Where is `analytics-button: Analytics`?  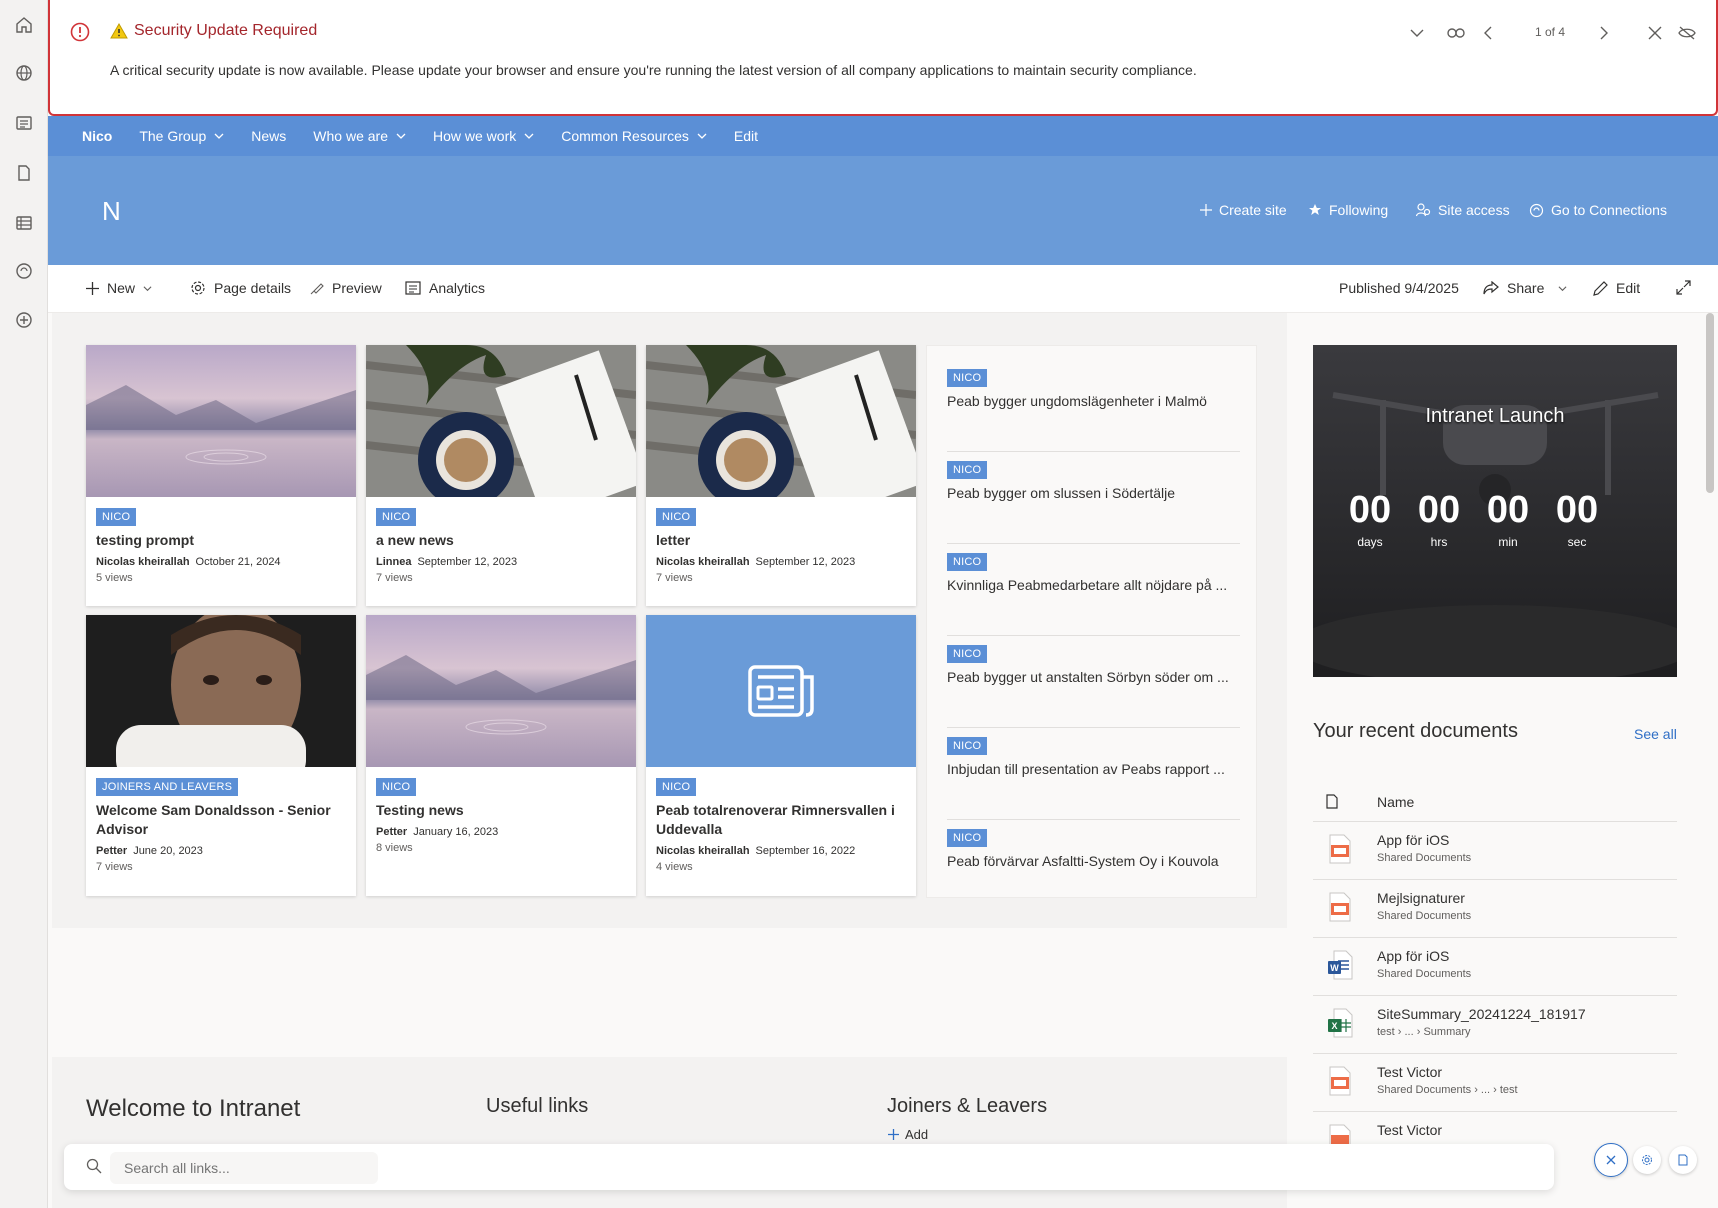
analytics-button: Analytics is located at coordinates (445, 288).